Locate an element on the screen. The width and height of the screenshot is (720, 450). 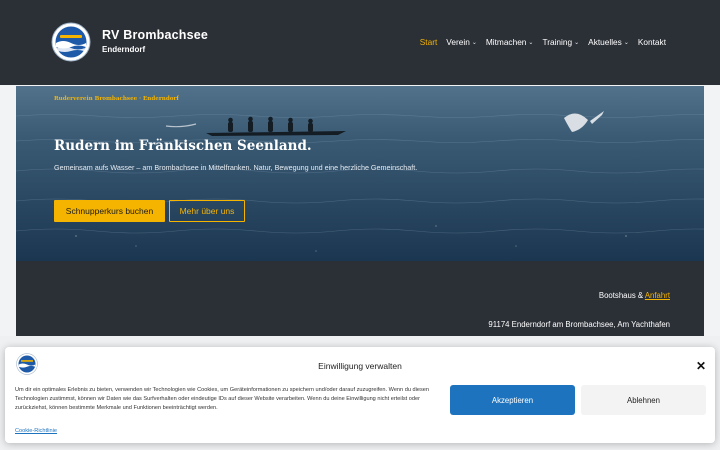
nav-item-kontakt: Kontakt is located at coordinates (652, 42).